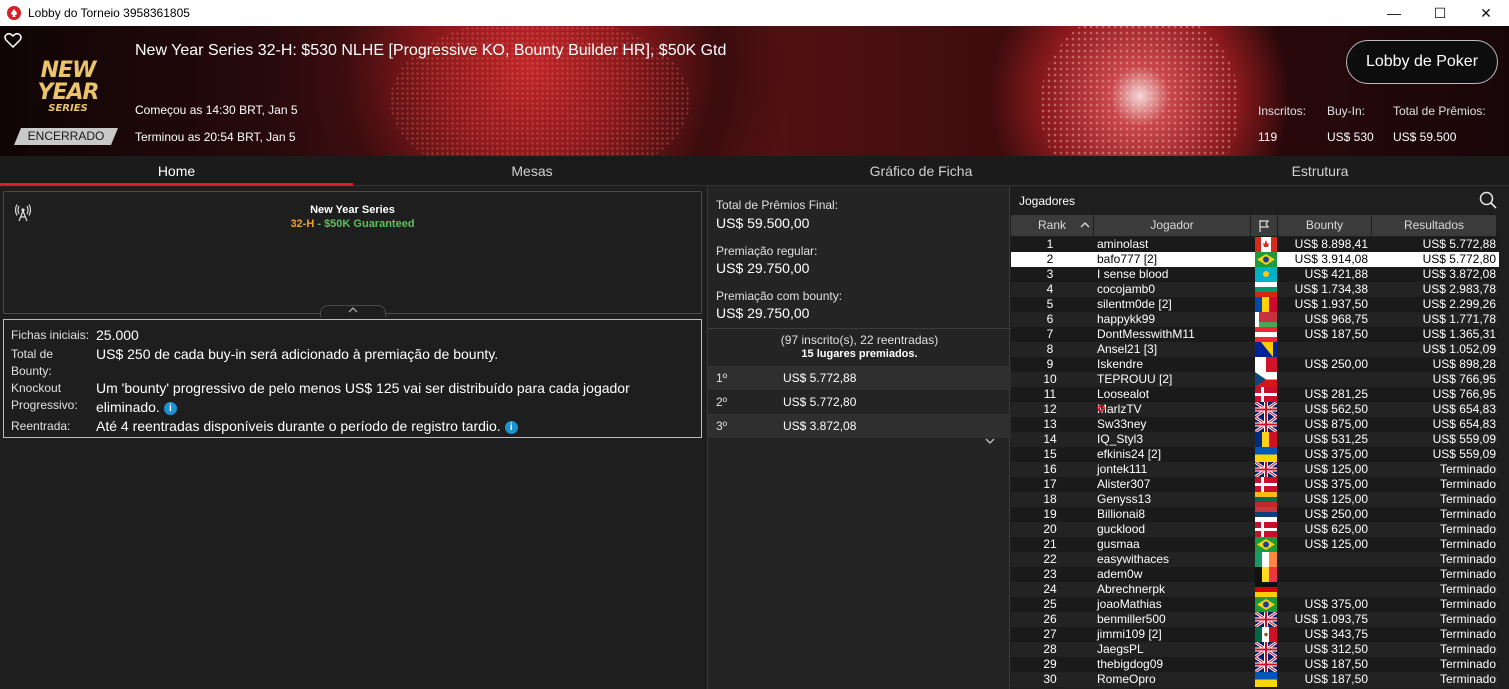  Describe the element at coordinates (176, 171) in the screenshot. I see `tab-home: Home` at that location.